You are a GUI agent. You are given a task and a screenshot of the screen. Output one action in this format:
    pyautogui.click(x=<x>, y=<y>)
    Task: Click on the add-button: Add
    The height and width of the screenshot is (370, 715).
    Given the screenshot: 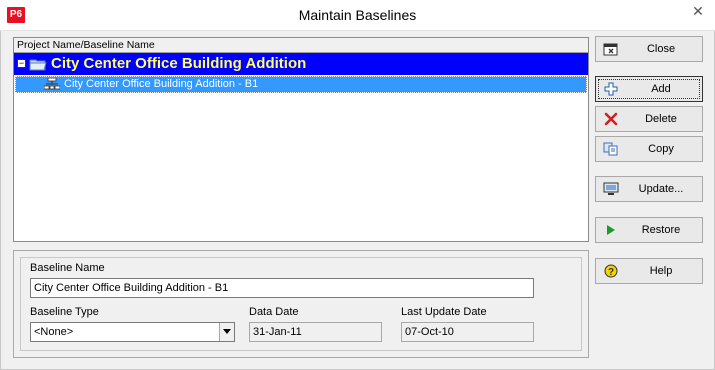 What is the action you would take?
    pyautogui.click(x=649, y=89)
    